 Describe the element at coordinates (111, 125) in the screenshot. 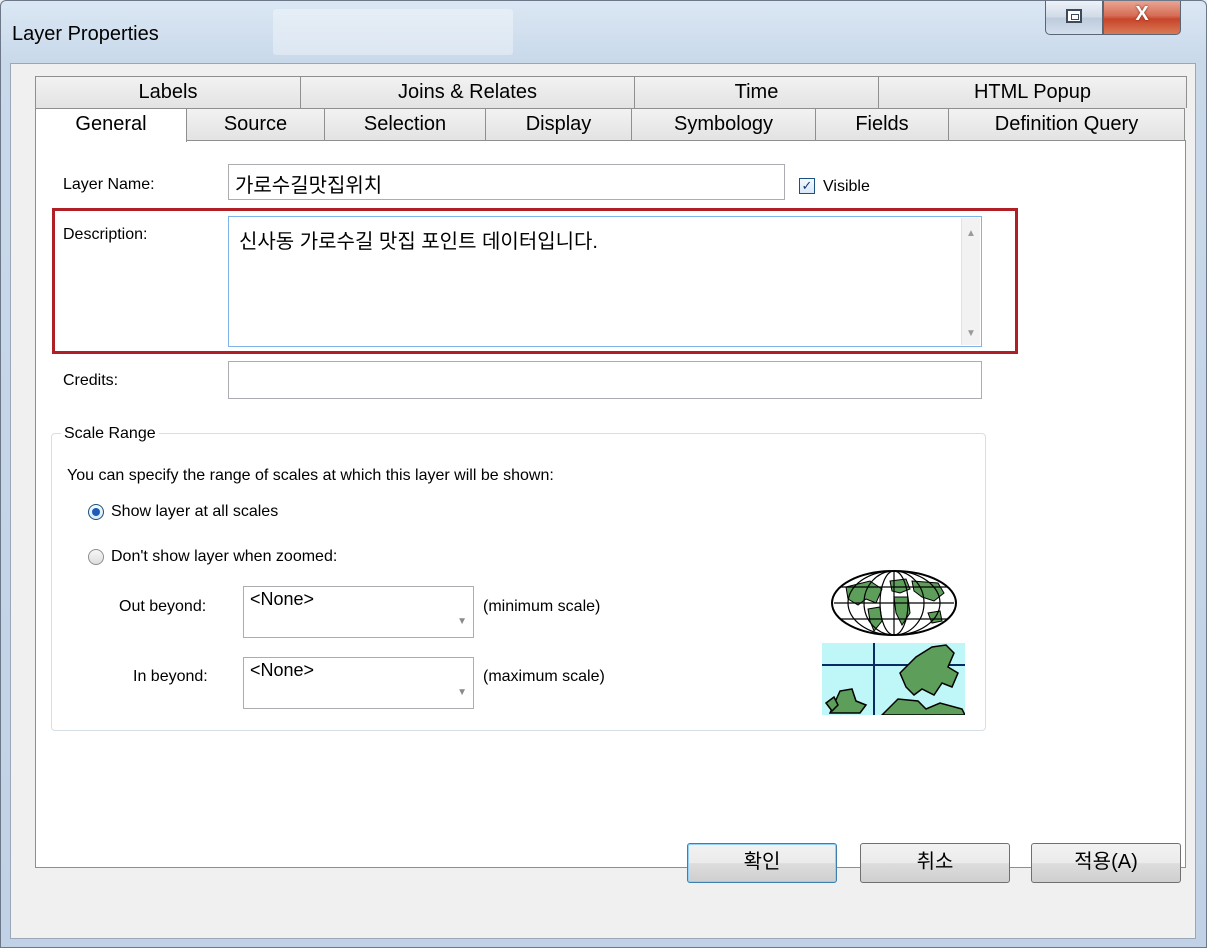

I see `tab-general: General` at that location.